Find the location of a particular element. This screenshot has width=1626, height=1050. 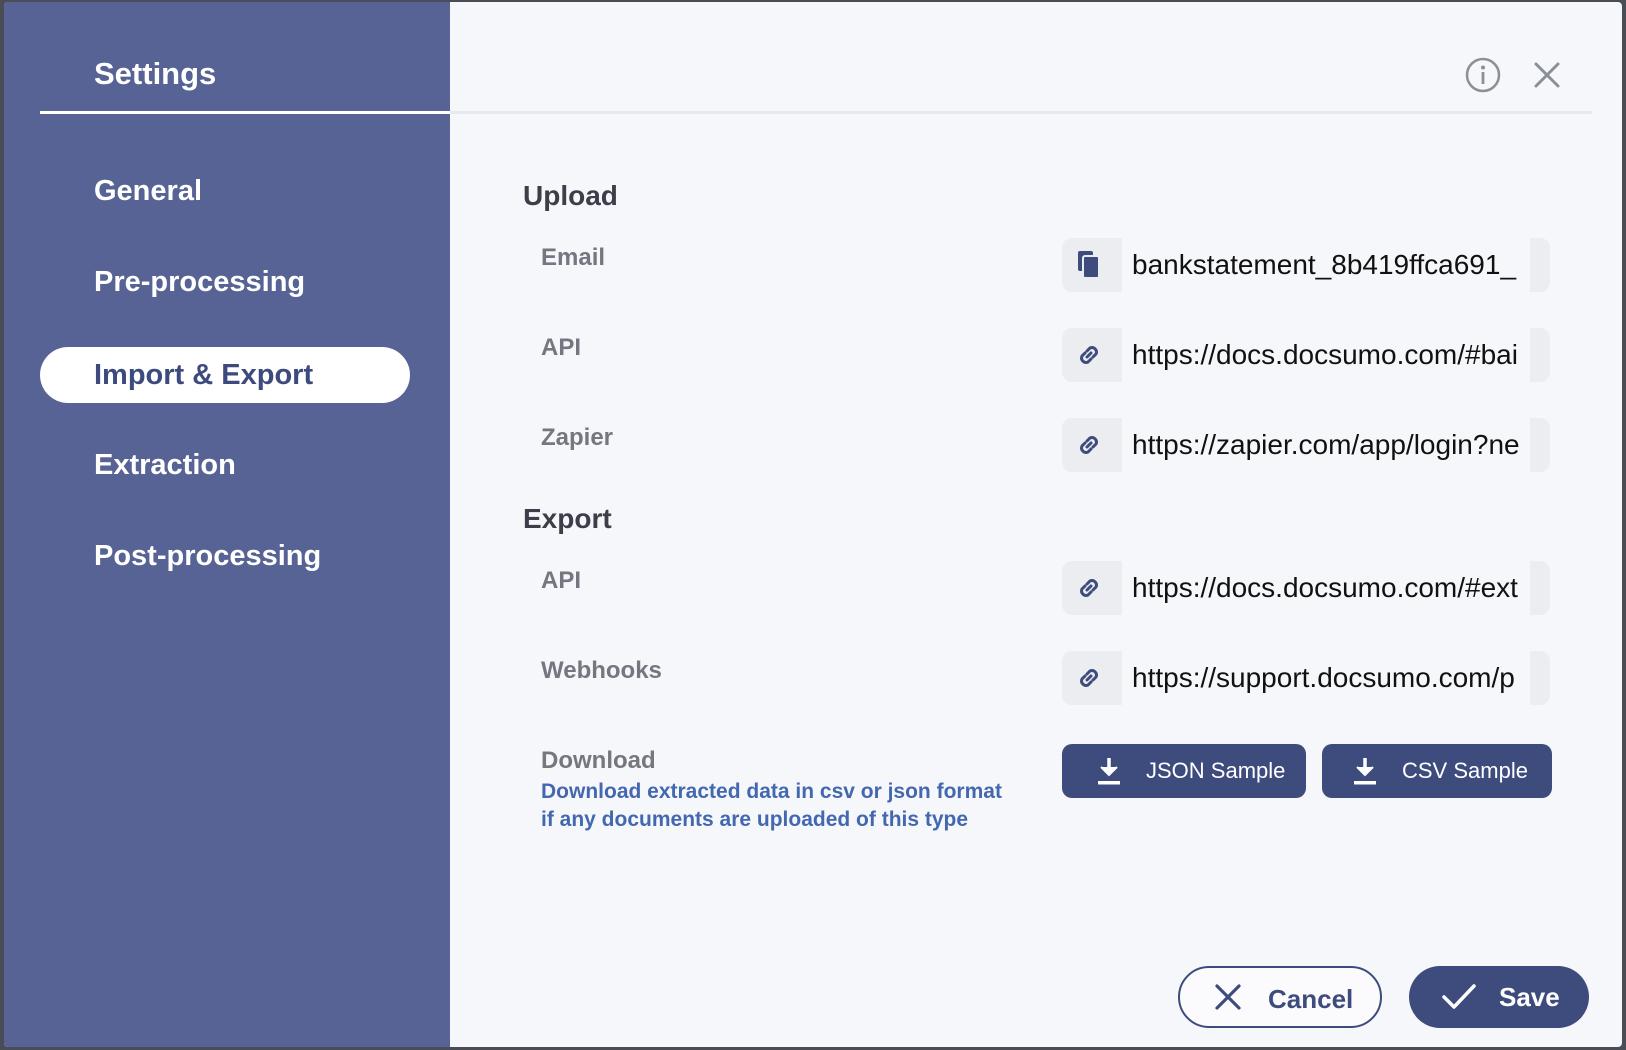

header-divider is located at coordinates (1021, 112).